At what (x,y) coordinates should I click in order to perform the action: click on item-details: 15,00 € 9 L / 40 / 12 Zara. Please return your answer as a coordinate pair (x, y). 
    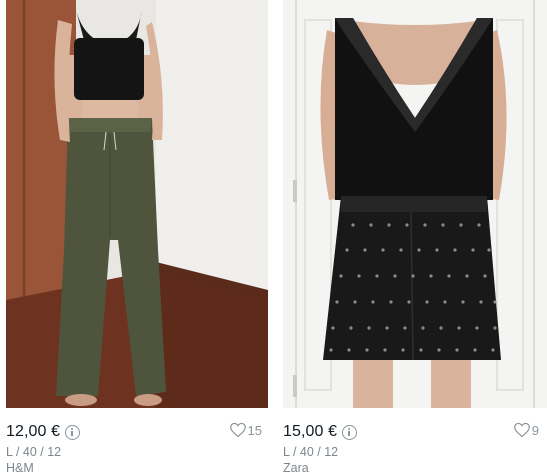
    Looking at the image, I should click on (415, 442).